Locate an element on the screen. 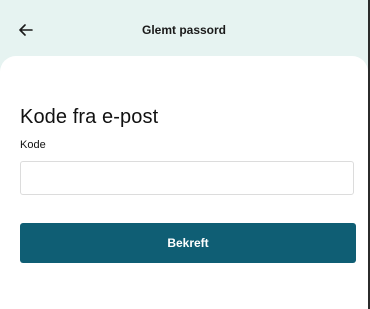 The width and height of the screenshot is (370, 309). confirm-button-label: Bekreft is located at coordinates (188, 243).